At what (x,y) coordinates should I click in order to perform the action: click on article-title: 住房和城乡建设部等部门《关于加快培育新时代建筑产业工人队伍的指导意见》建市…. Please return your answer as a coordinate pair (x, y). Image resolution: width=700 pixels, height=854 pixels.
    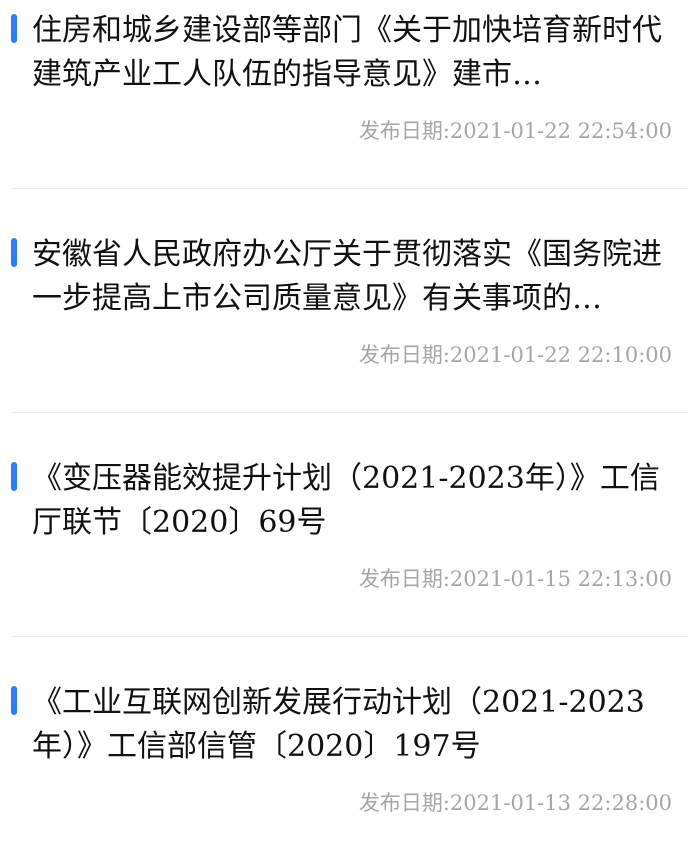
    Looking at the image, I should click on (353, 53).